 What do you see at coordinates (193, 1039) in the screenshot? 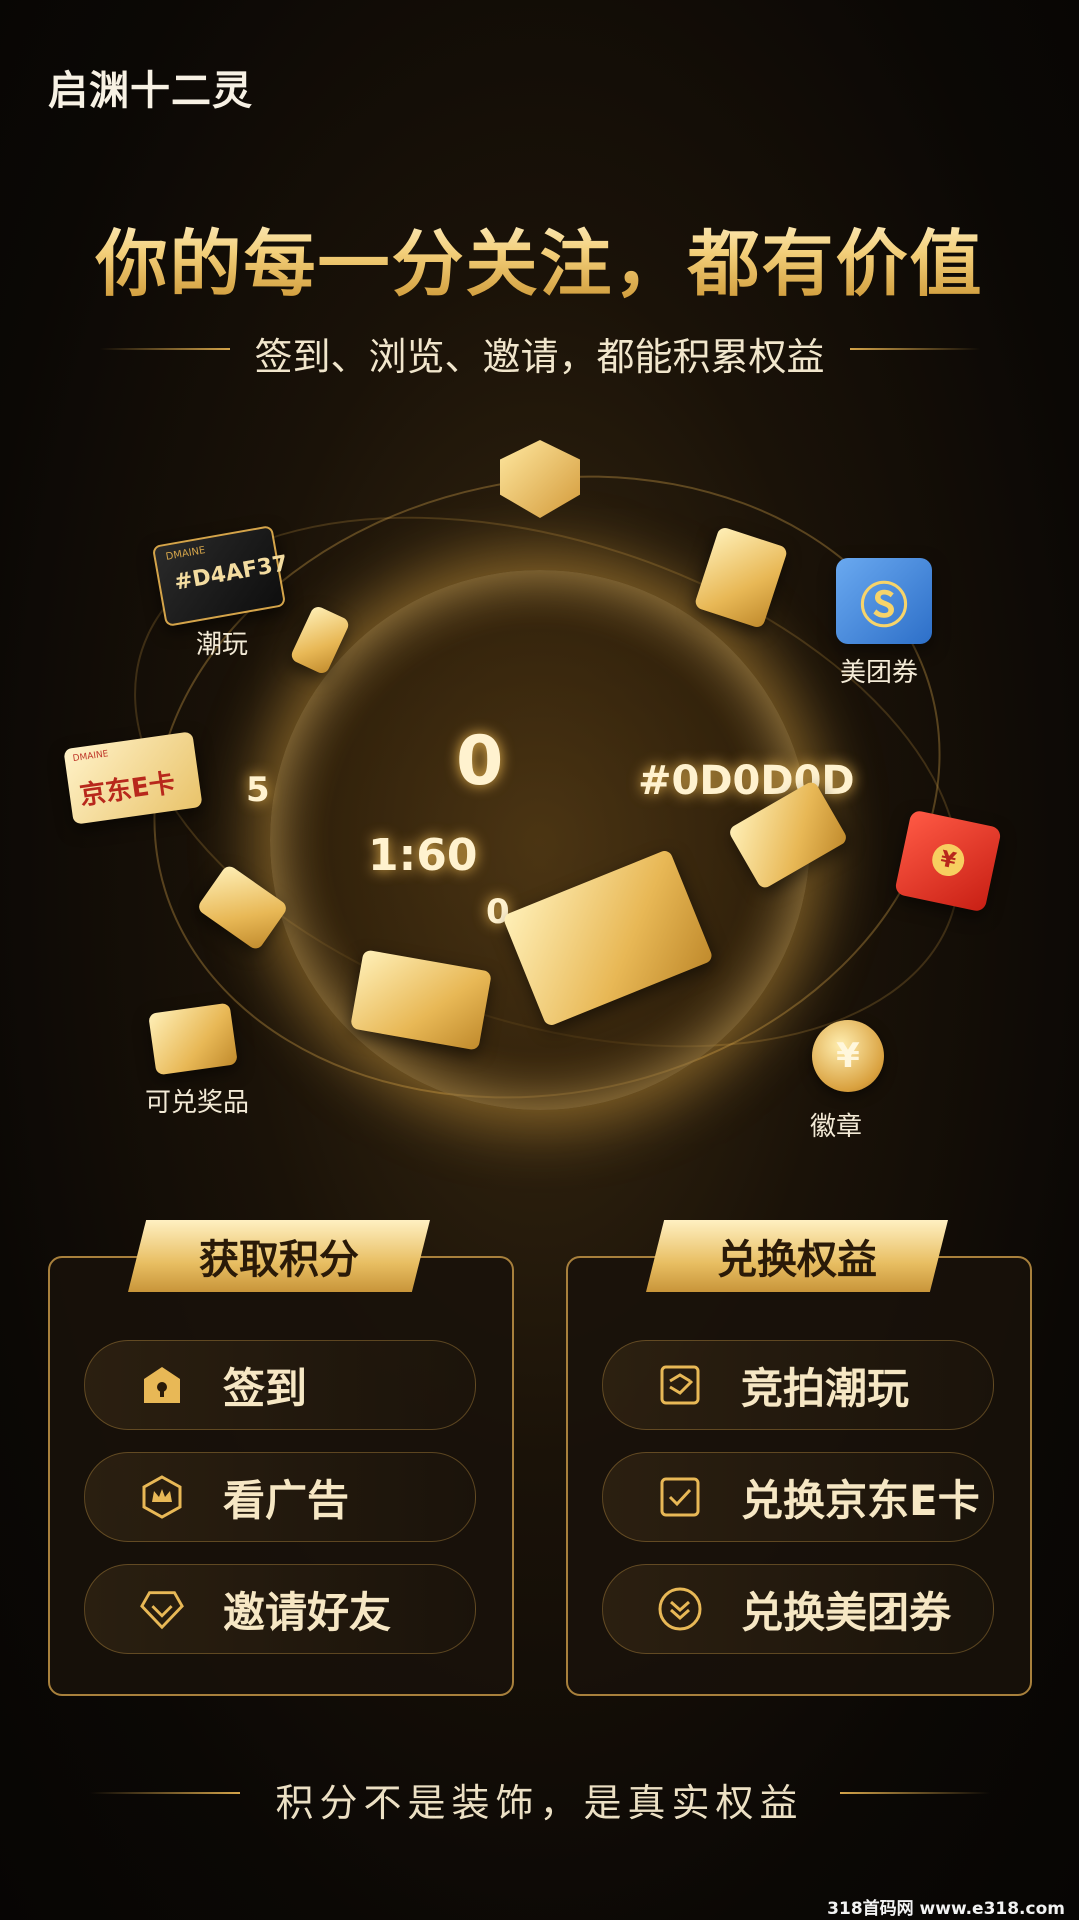
I see `prize-envelope-icon` at bounding box center [193, 1039].